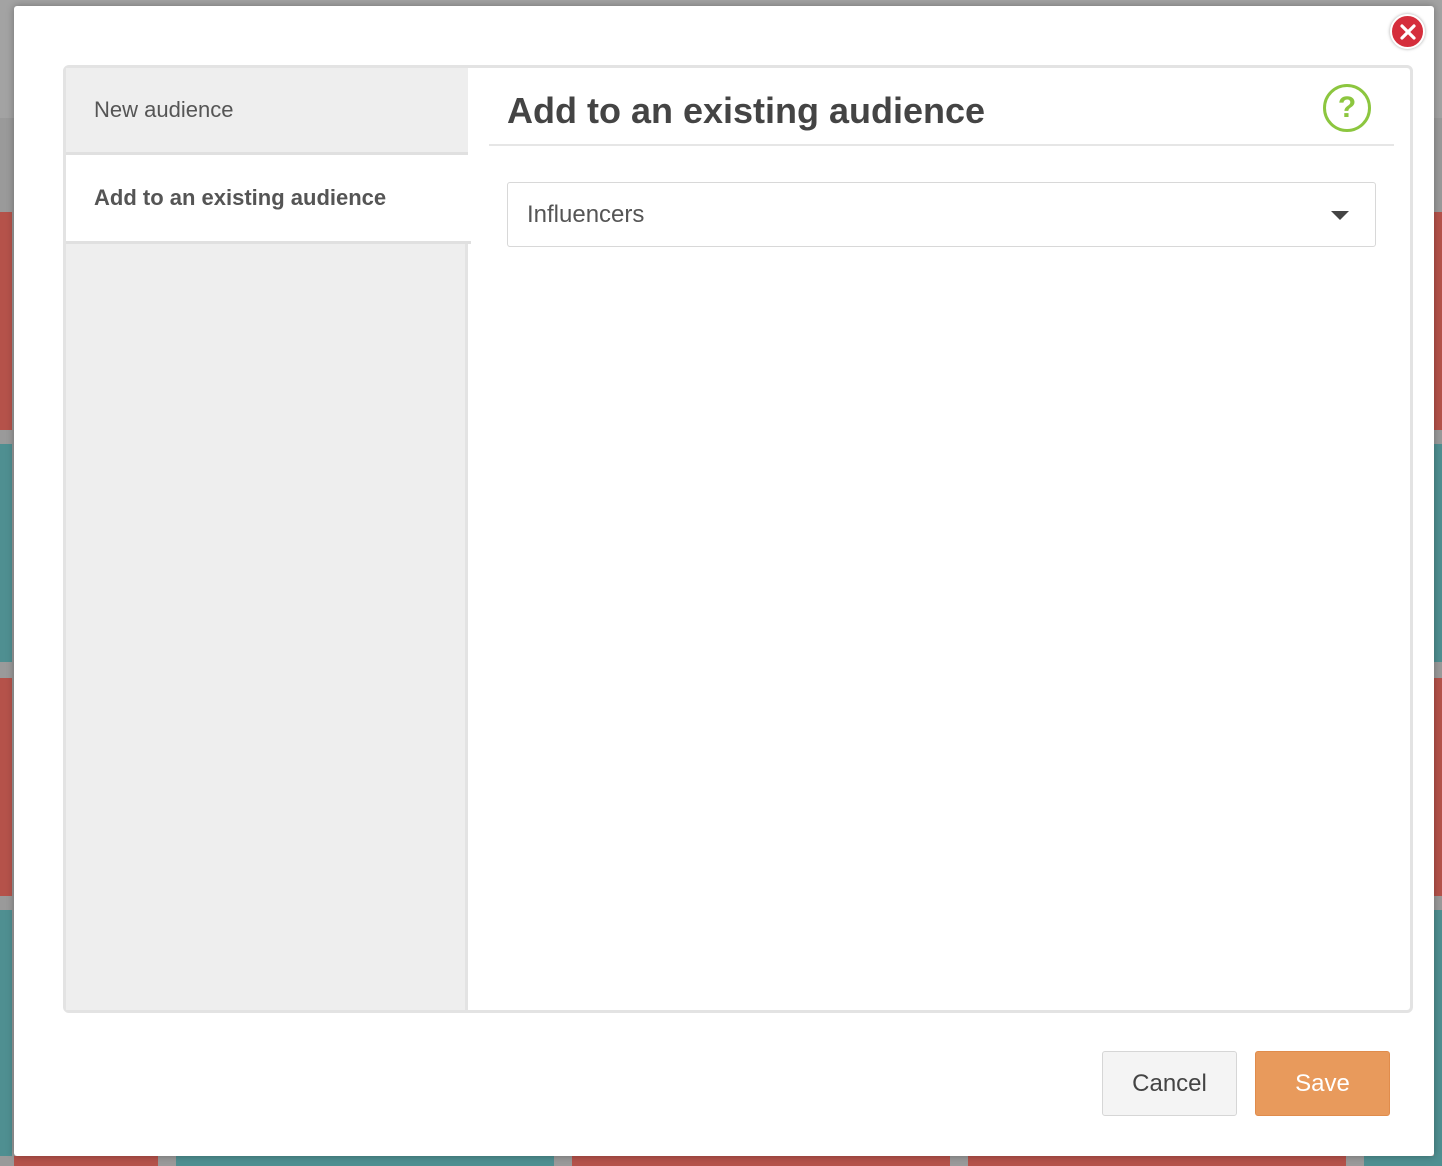  I want to click on tab-new-audience-label: New audience, so click(164, 109).